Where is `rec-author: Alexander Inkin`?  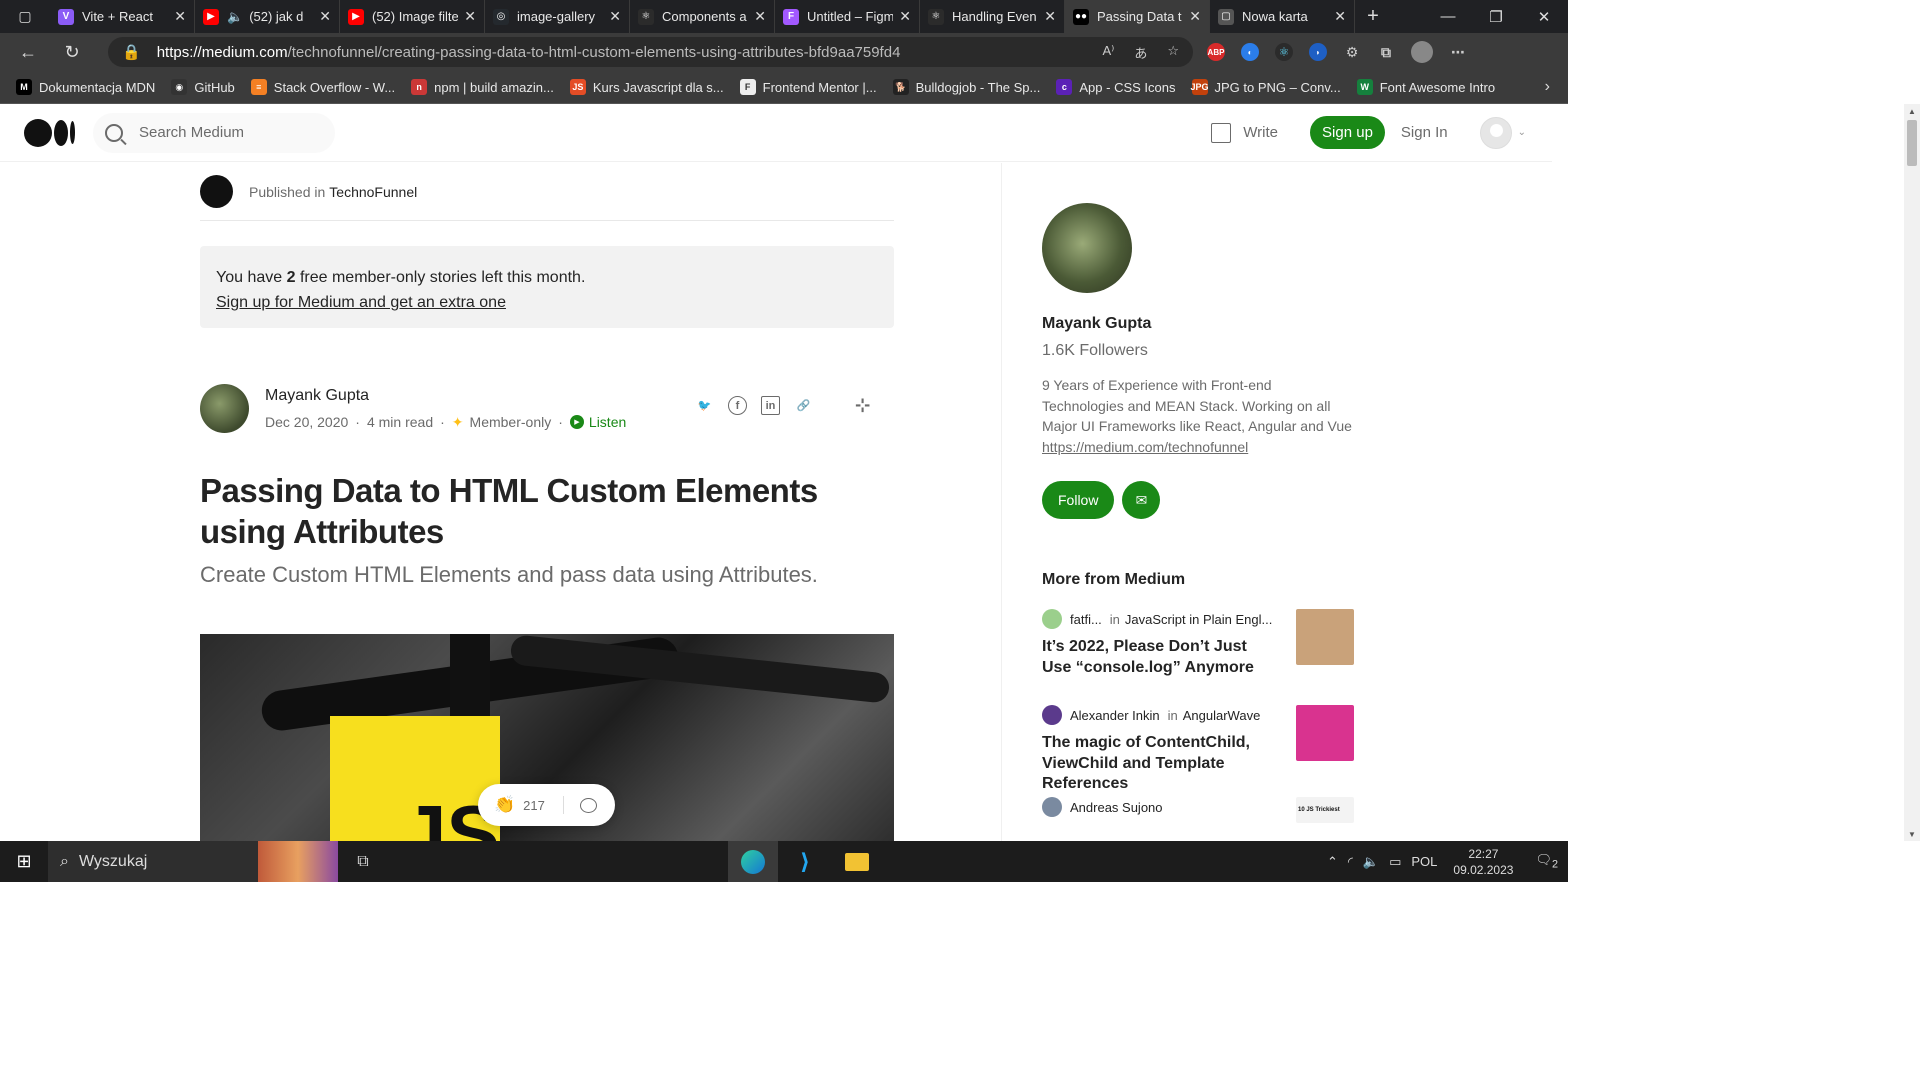 rec-author: Alexander Inkin is located at coordinates (1115, 715).